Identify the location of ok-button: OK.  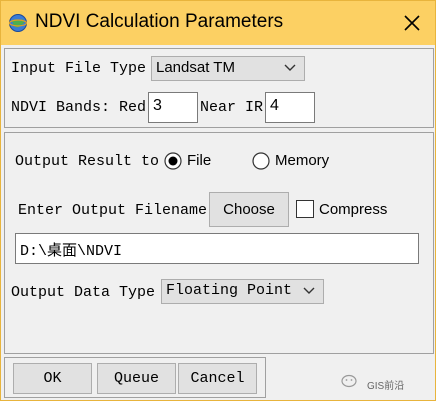
(52, 378).